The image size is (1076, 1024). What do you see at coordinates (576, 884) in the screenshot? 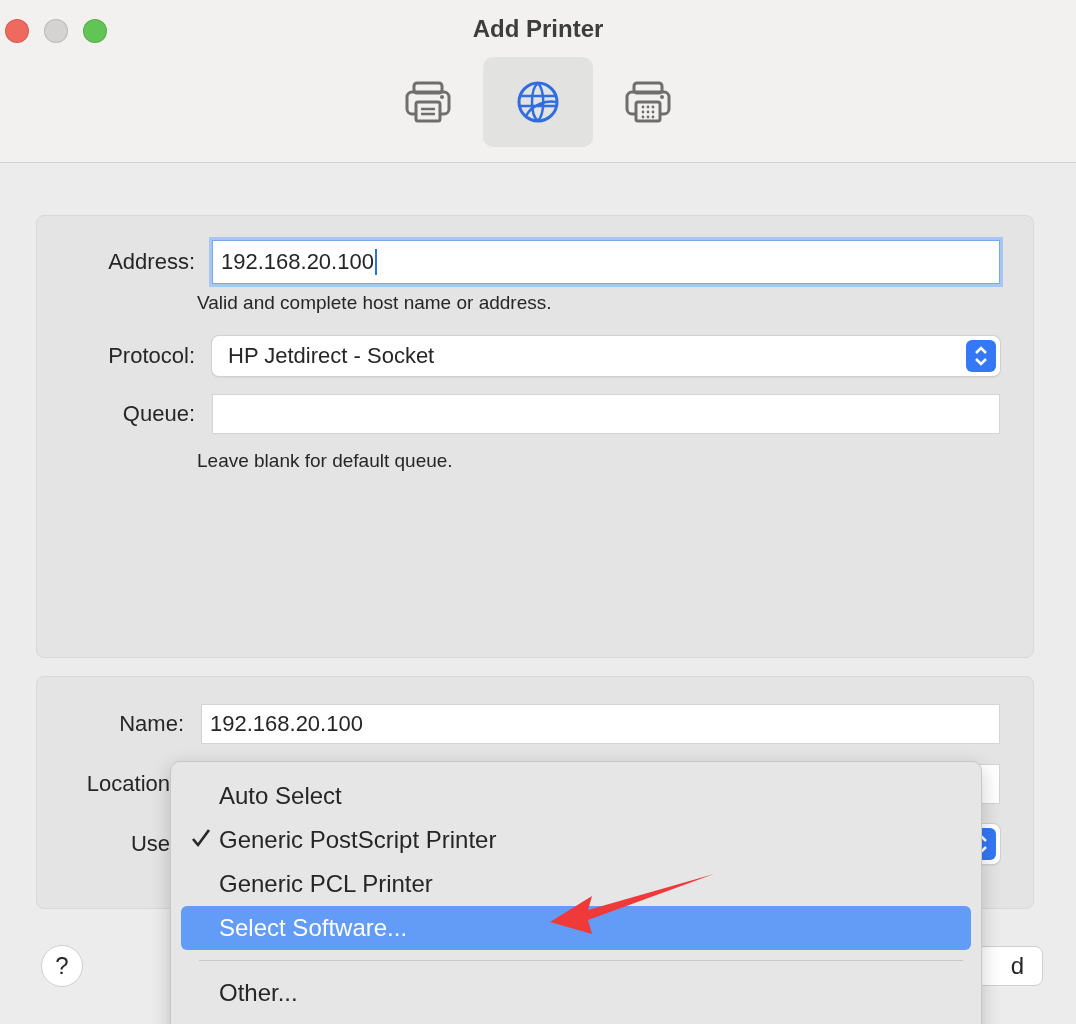
I see `menu-item: Generic PCL Printer` at bounding box center [576, 884].